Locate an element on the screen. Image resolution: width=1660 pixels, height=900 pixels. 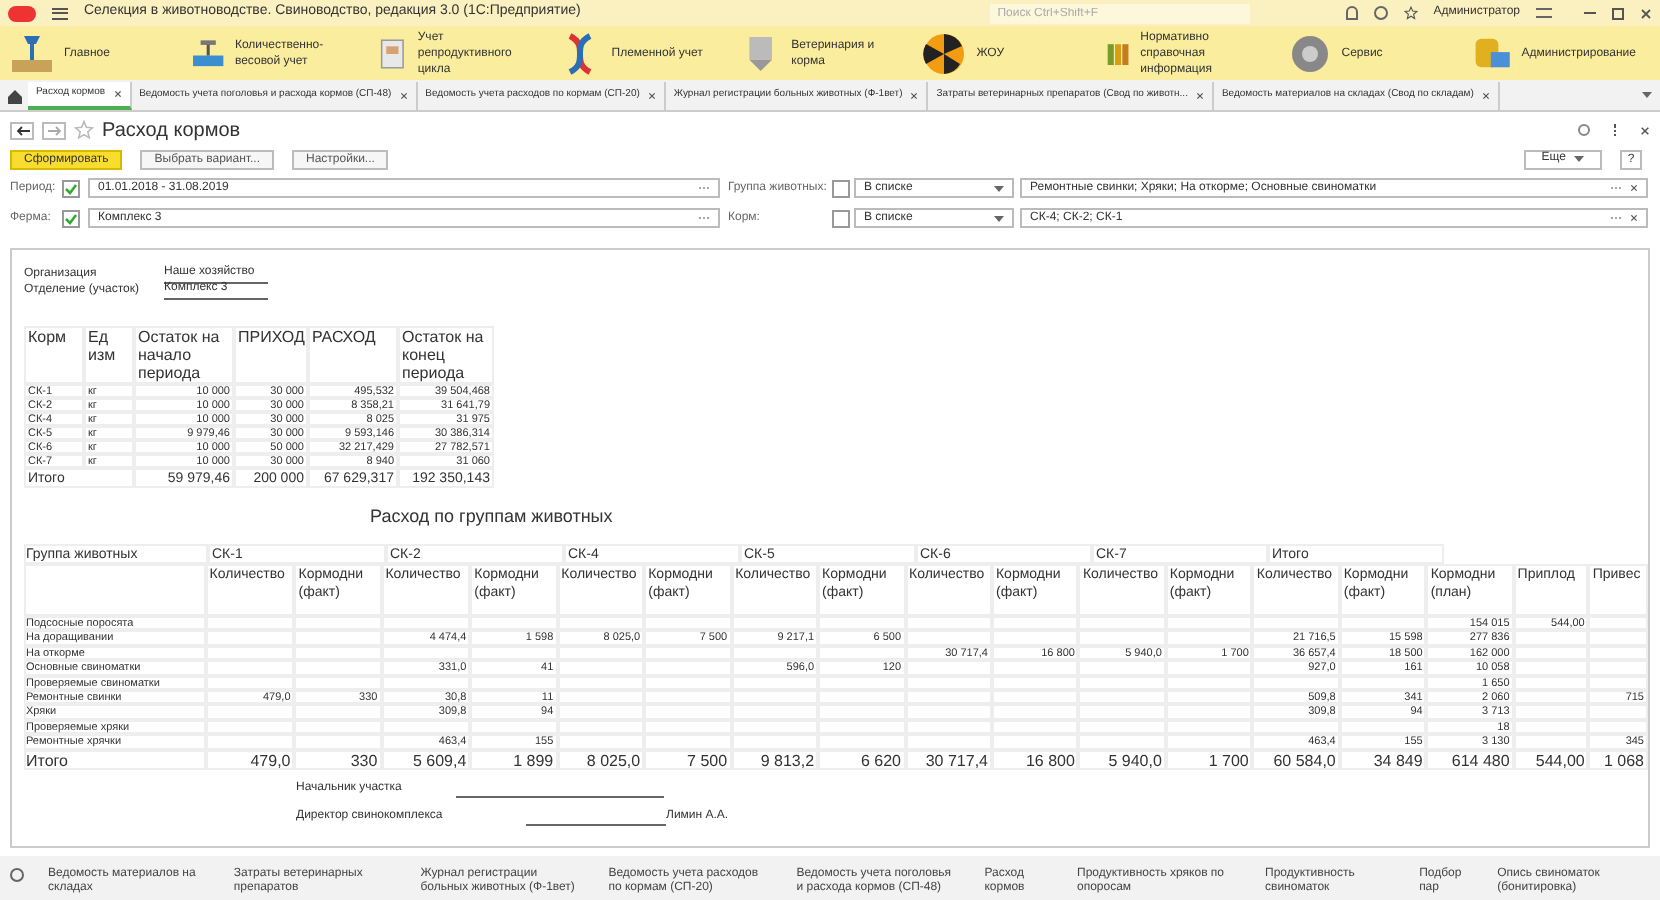
back-button is located at coordinates (22, 130).